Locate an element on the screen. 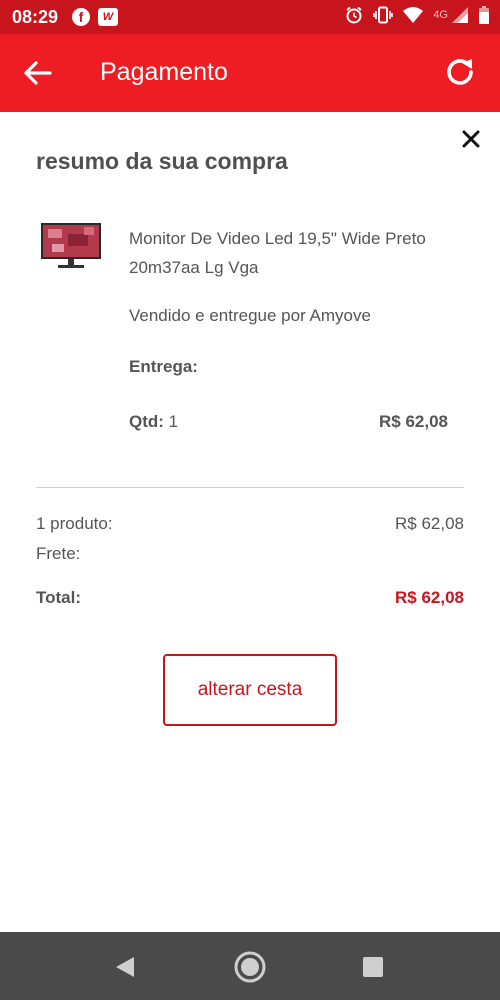  facebook-icon: f is located at coordinates (81, 17).